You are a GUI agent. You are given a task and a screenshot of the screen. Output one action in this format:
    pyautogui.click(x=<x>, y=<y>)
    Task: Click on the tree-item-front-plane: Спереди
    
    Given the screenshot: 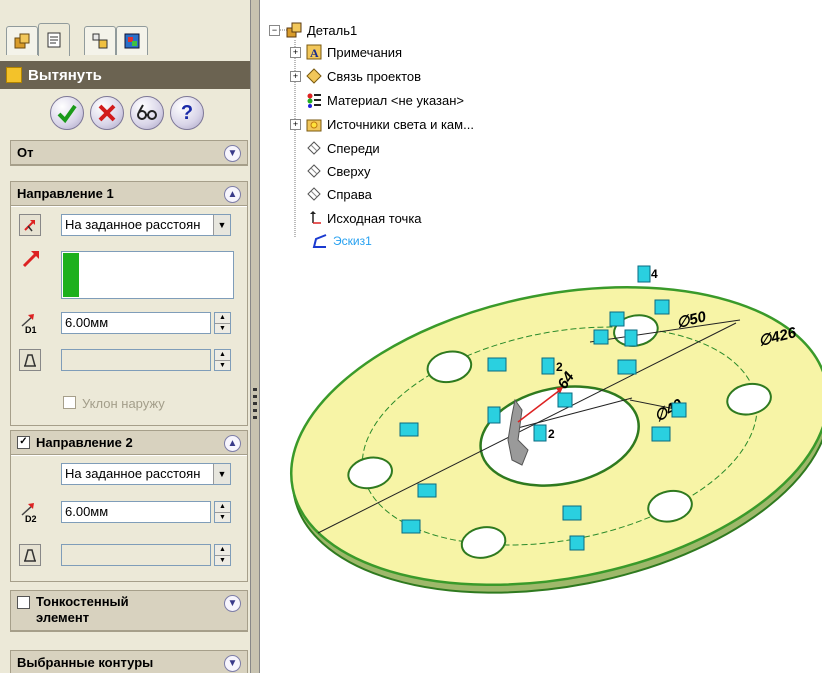 What is the action you would take?
    pyautogui.click(x=343, y=148)
    